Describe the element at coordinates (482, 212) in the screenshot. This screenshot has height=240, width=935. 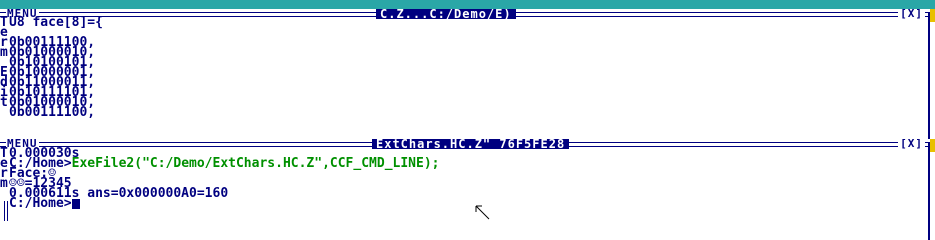
I see `mouse-arrow-icon` at that location.